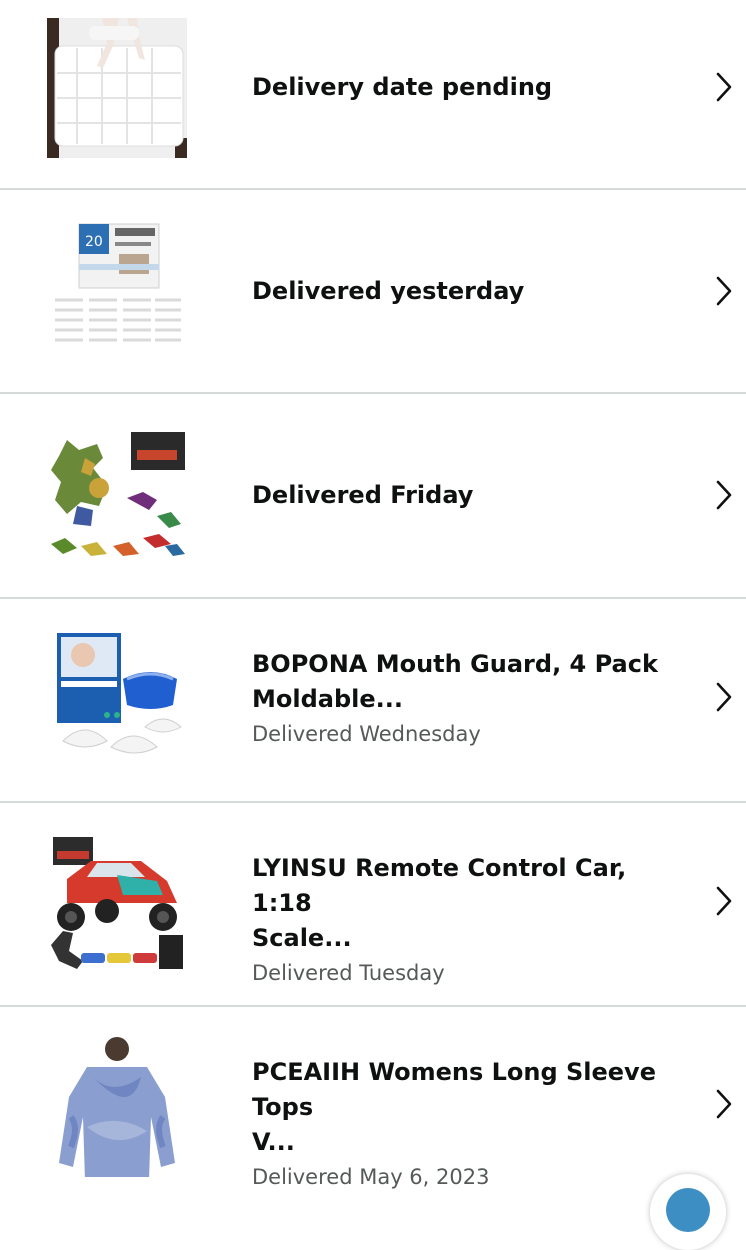 The width and height of the screenshot is (746, 1250). What do you see at coordinates (454, 1089) in the screenshot?
I see `order-title-line-1: PCEAIIH Womens Long Sleeve Tops` at bounding box center [454, 1089].